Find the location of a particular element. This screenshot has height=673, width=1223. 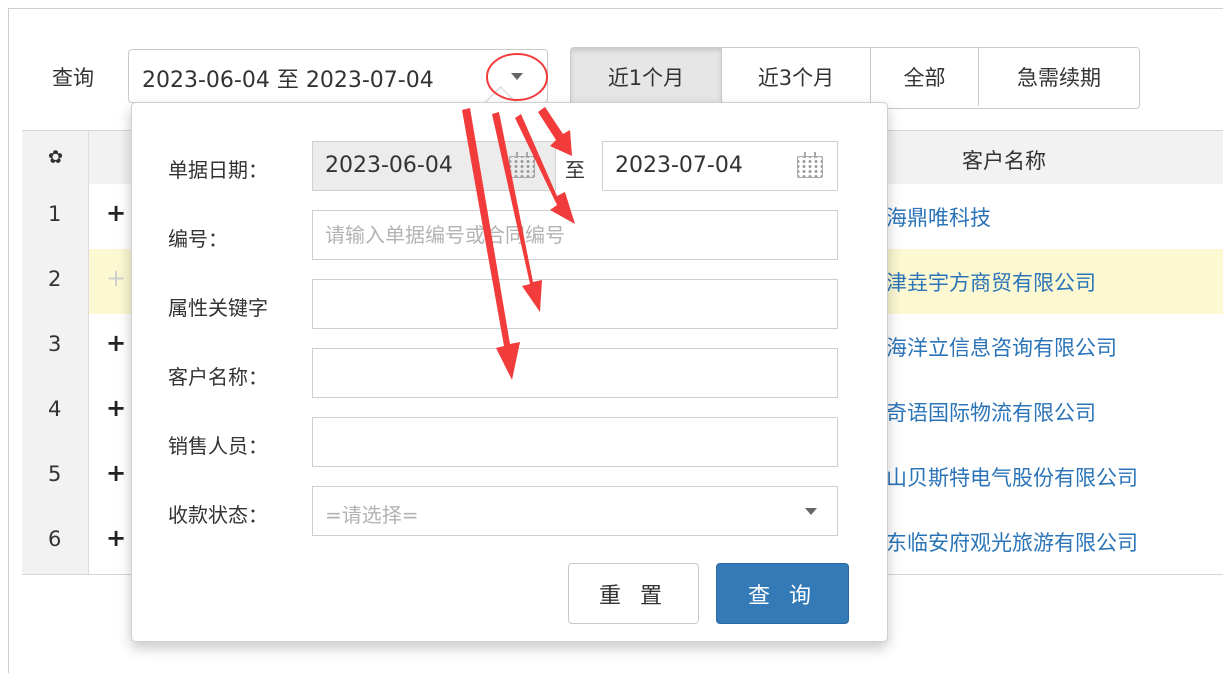

quick-range-group: 近1个月 近3个月 全部 急需续期 is located at coordinates (855, 78).